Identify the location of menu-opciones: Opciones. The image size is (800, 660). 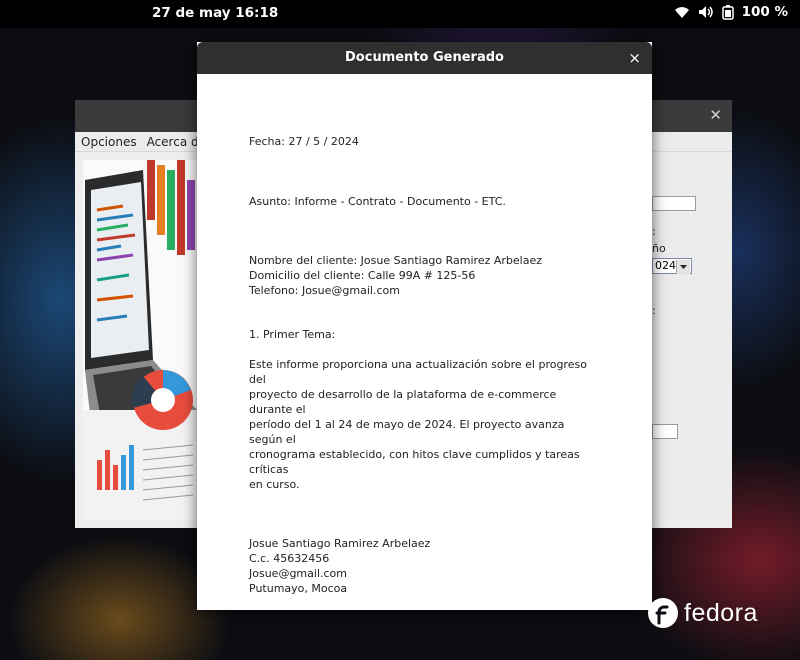
(109, 142).